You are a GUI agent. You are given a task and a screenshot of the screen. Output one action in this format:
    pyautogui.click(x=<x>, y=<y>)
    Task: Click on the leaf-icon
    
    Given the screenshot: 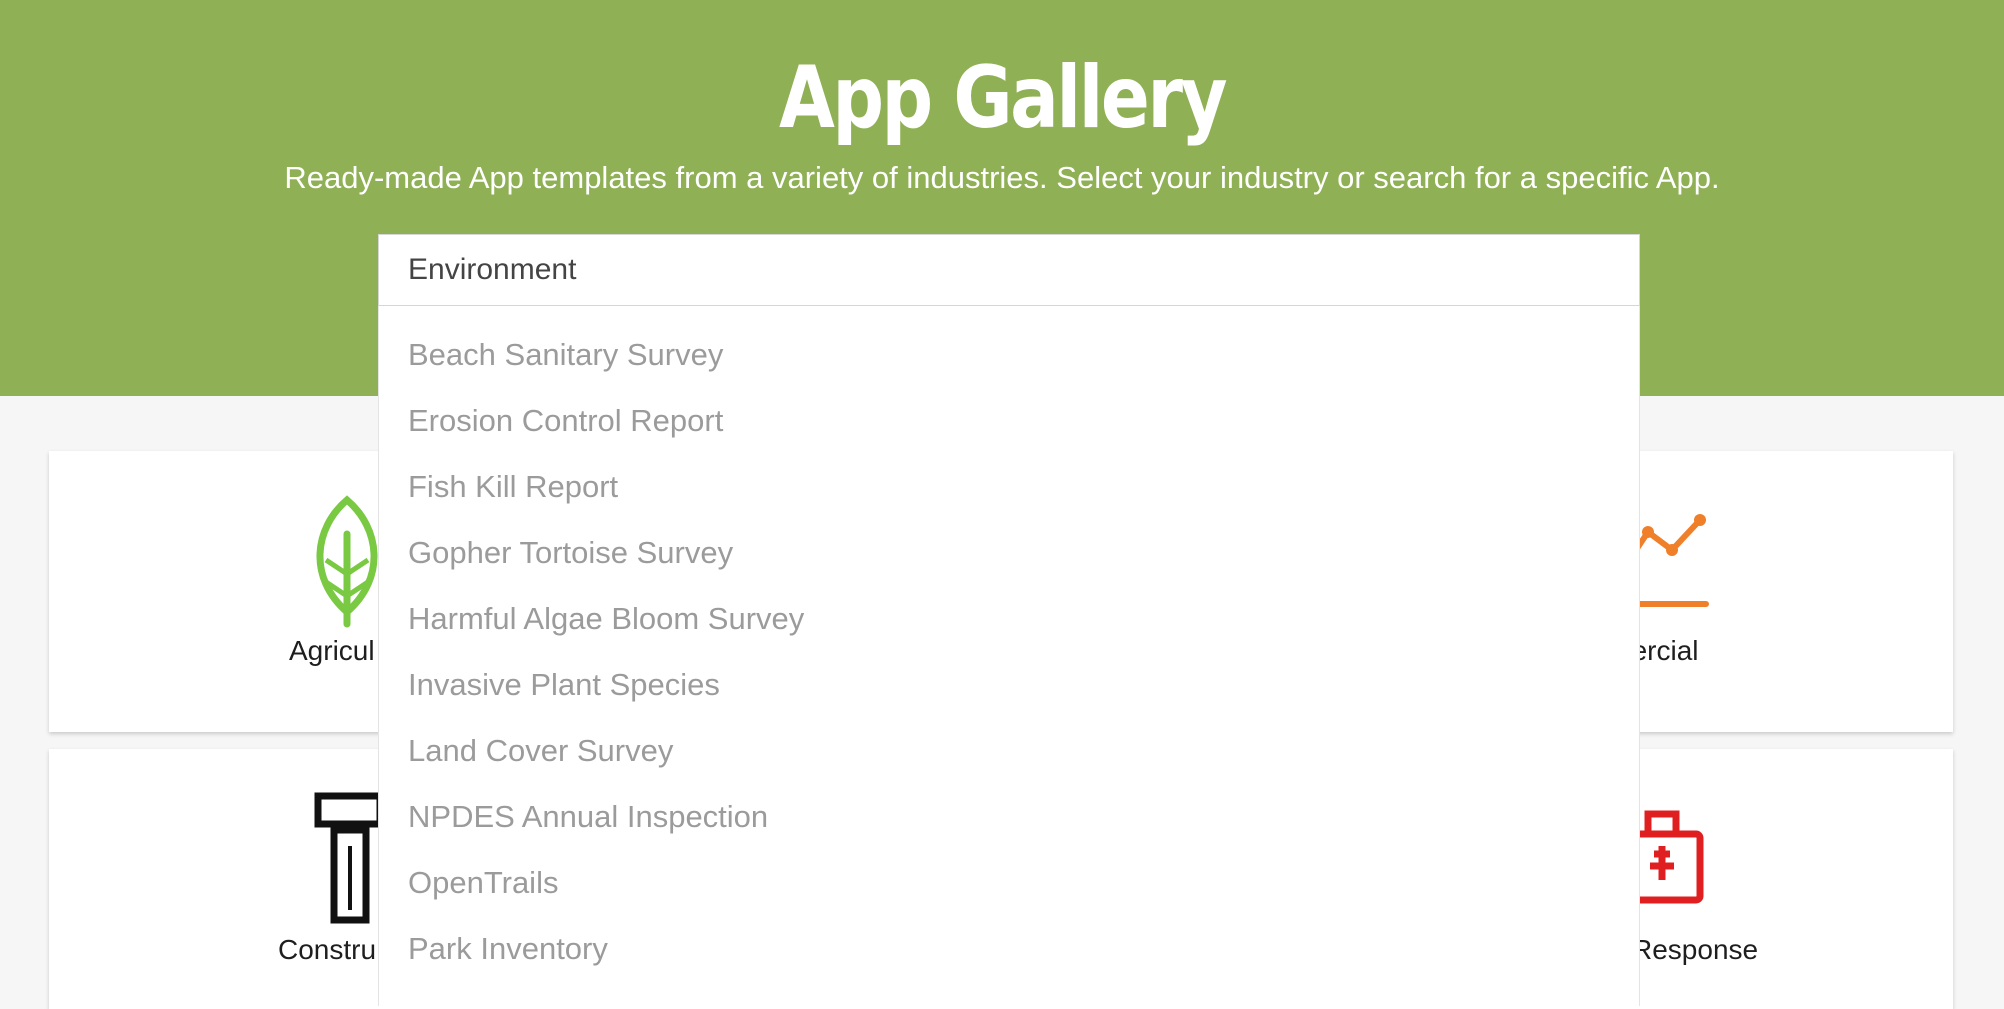 What is the action you would take?
    pyautogui.click(x=347, y=561)
    